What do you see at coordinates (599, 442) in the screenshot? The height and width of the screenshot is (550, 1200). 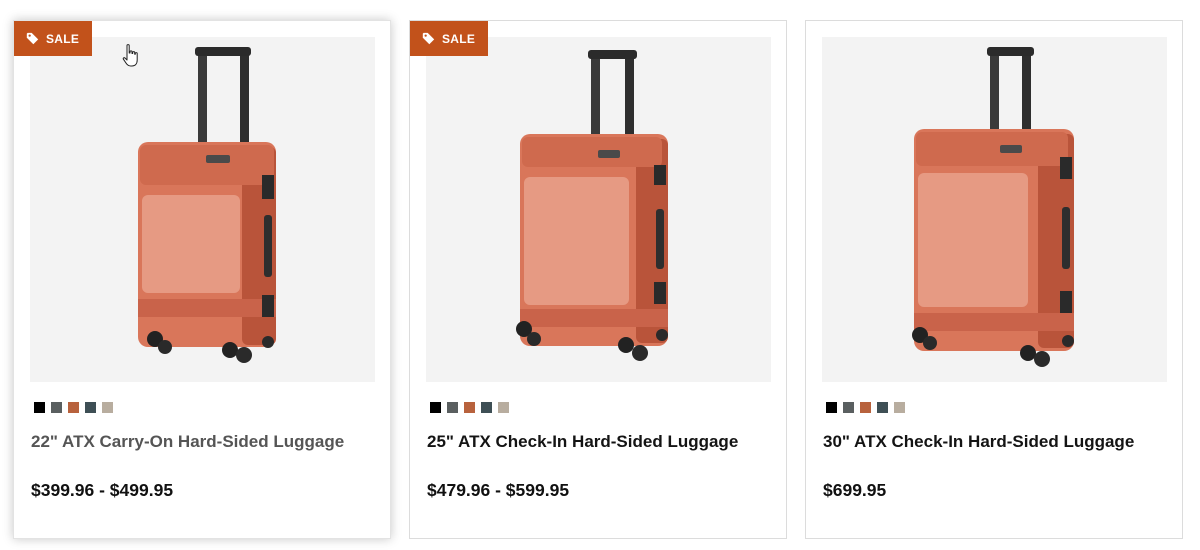 I see `product-title: 25" ATX Check-In Hard-Sided Luggage` at bounding box center [599, 442].